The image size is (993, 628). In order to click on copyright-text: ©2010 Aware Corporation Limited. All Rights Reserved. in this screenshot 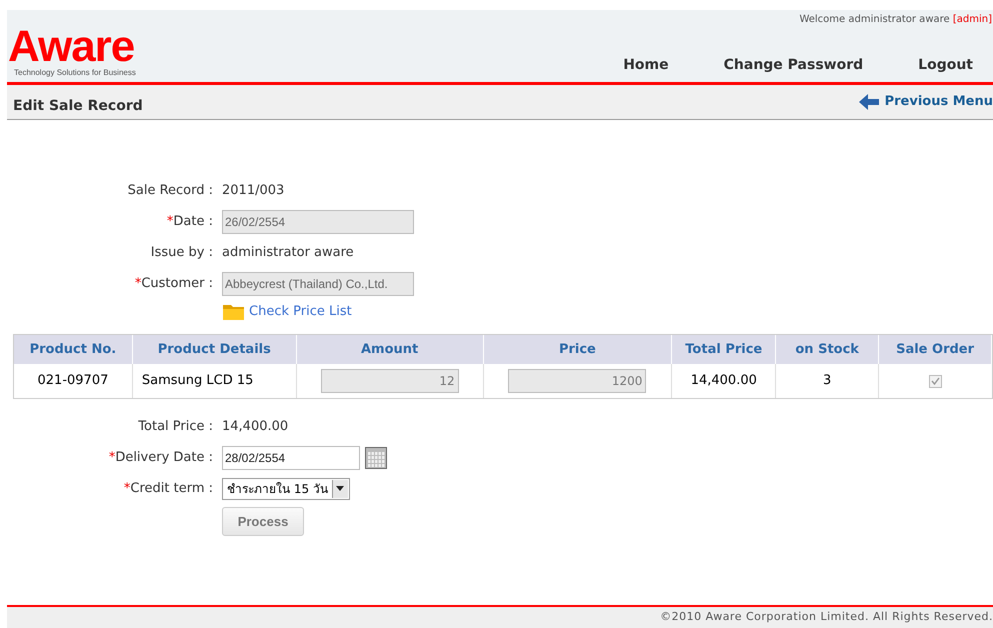, I will do `click(826, 617)`.